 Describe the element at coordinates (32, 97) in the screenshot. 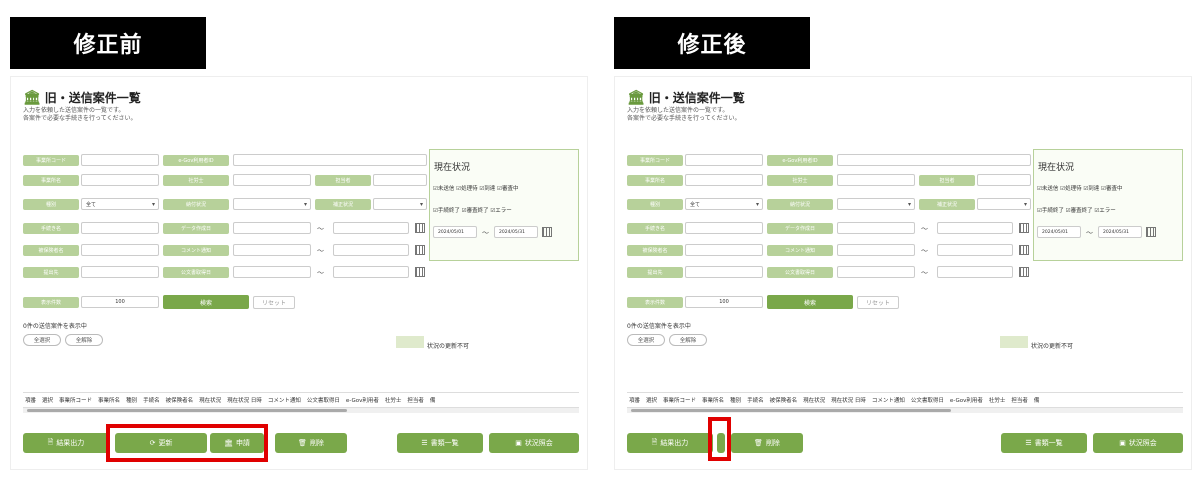

I see `bank-icon: 🏛` at that location.